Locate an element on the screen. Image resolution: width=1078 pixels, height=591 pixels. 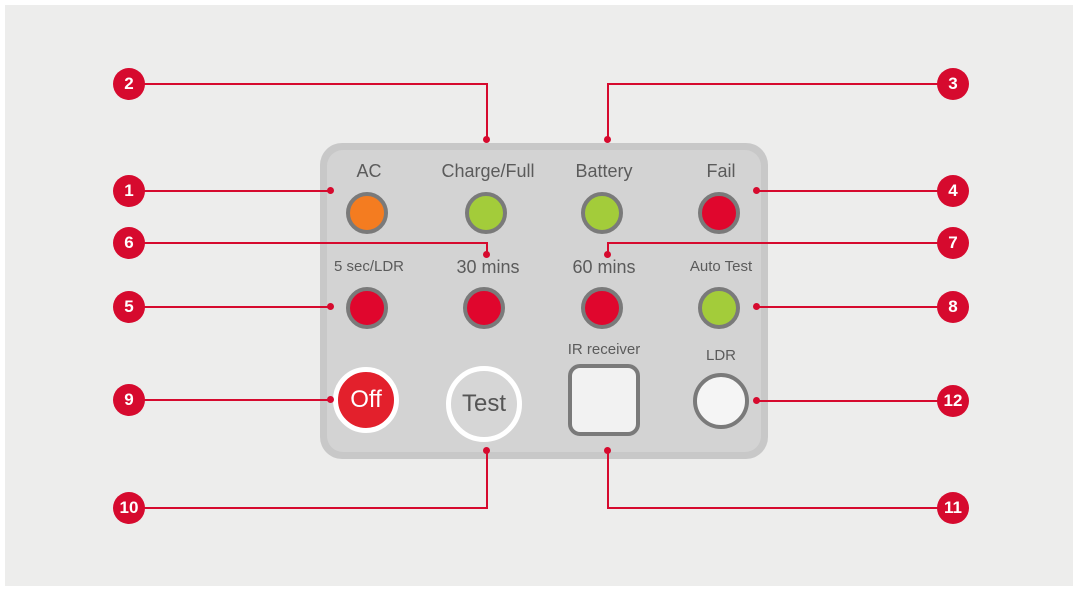
callout-2: 2 is located at coordinates (129, 84).